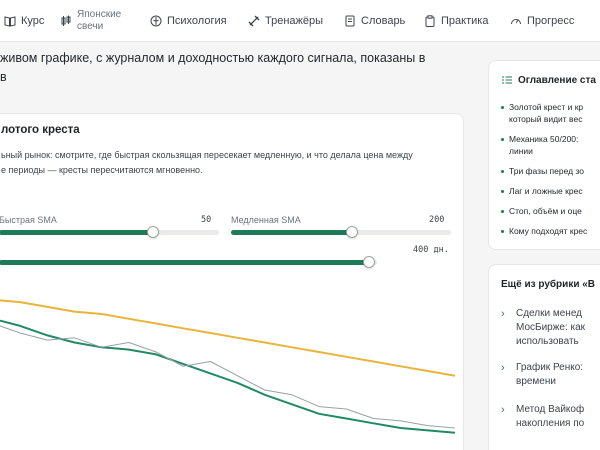  Describe the element at coordinates (546, 119) in the screenshot. I see `toc-item-1-line2: который видит вес` at that location.